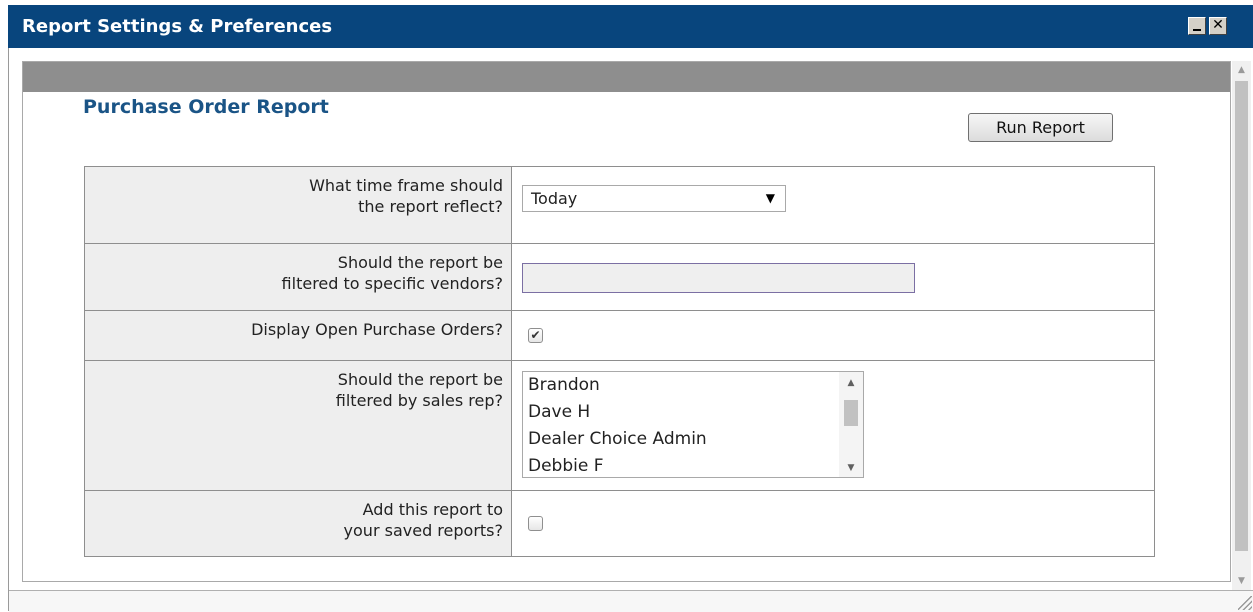  I want to click on saved-reports-cell, so click(833, 523).